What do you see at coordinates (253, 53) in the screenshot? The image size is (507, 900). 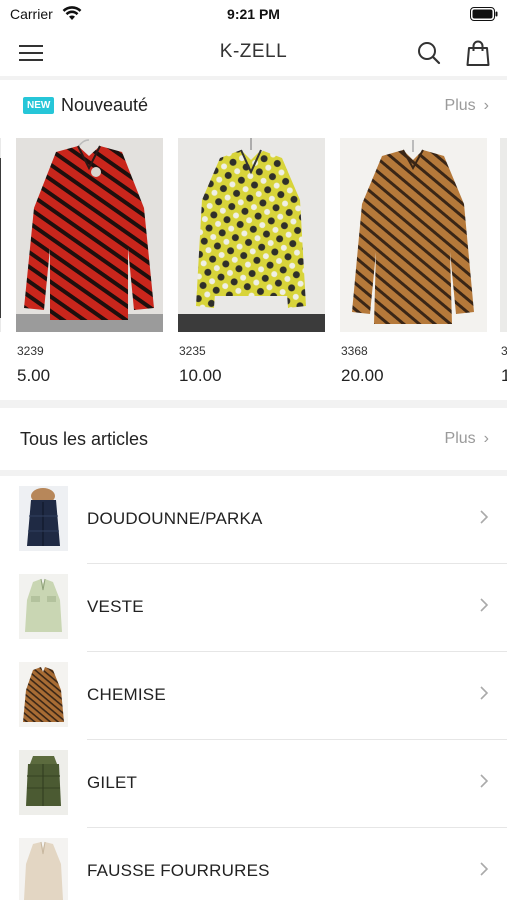 I see `navigation-bar: K-ZELL` at bounding box center [253, 53].